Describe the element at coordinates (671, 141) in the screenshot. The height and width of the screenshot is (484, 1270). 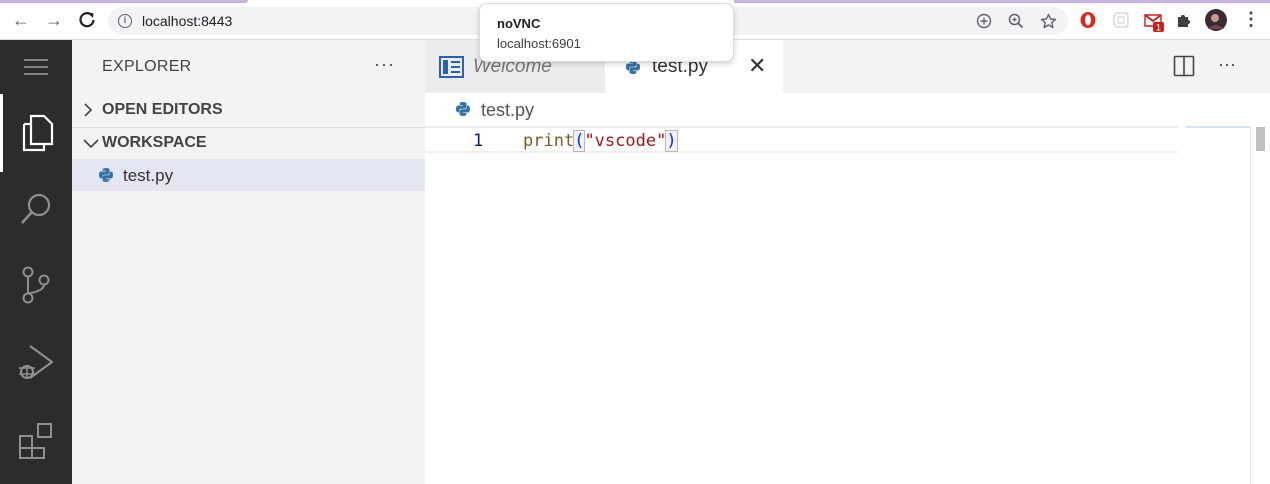
I see `code-paren-close: )` at that location.